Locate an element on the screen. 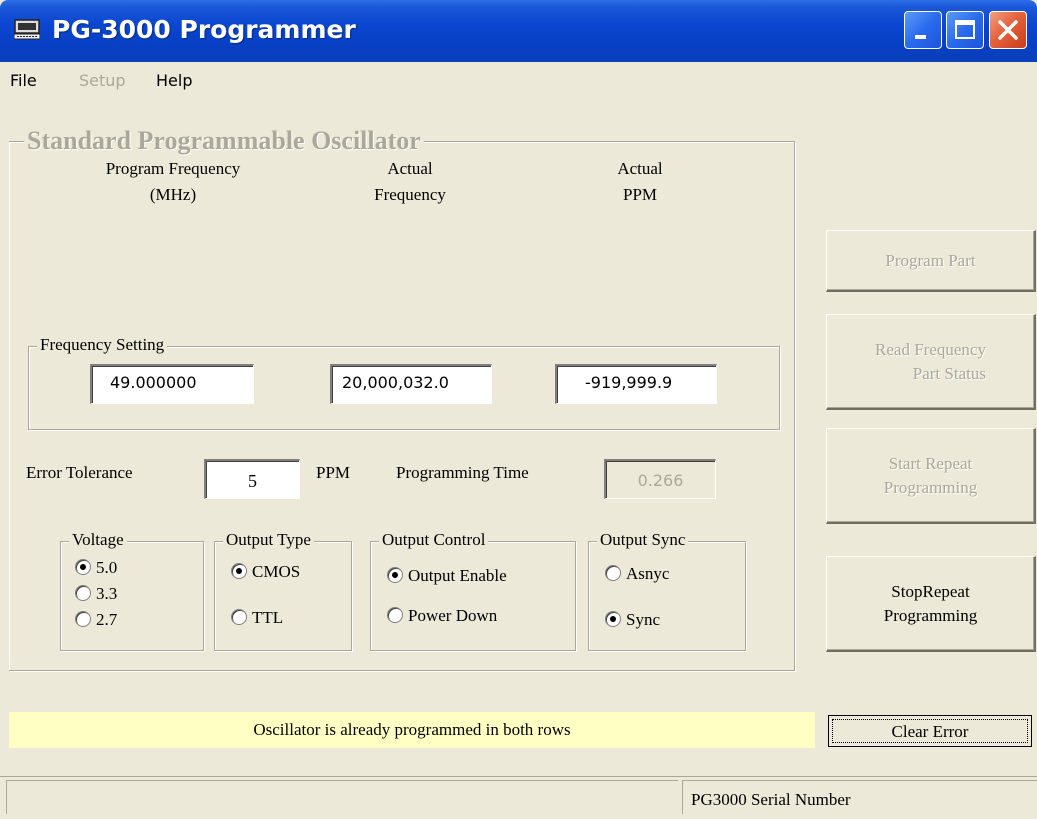 This screenshot has width=1037, height=819. output-sync-option-label: Sync is located at coordinates (643, 619).